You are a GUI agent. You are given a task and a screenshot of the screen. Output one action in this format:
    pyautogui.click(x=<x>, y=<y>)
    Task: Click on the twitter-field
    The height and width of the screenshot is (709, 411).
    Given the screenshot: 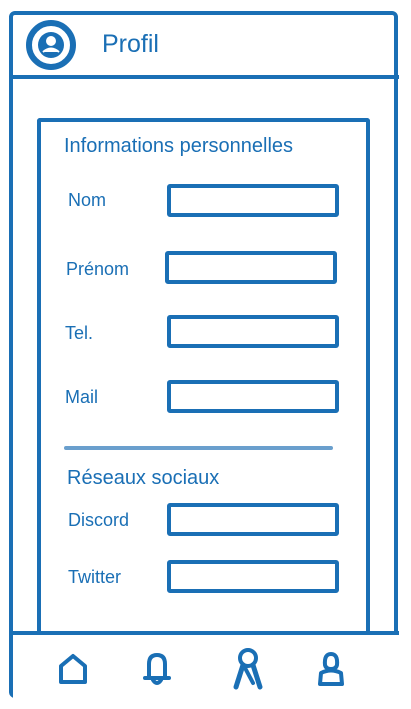 What is the action you would take?
    pyautogui.click(x=253, y=576)
    